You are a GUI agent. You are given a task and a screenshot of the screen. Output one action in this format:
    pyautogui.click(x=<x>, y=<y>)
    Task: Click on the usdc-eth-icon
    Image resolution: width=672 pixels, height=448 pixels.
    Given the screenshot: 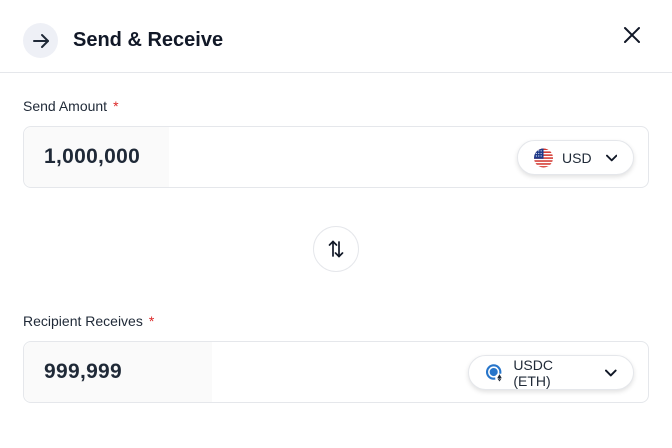 What is the action you would take?
    pyautogui.click(x=494, y=372)
    